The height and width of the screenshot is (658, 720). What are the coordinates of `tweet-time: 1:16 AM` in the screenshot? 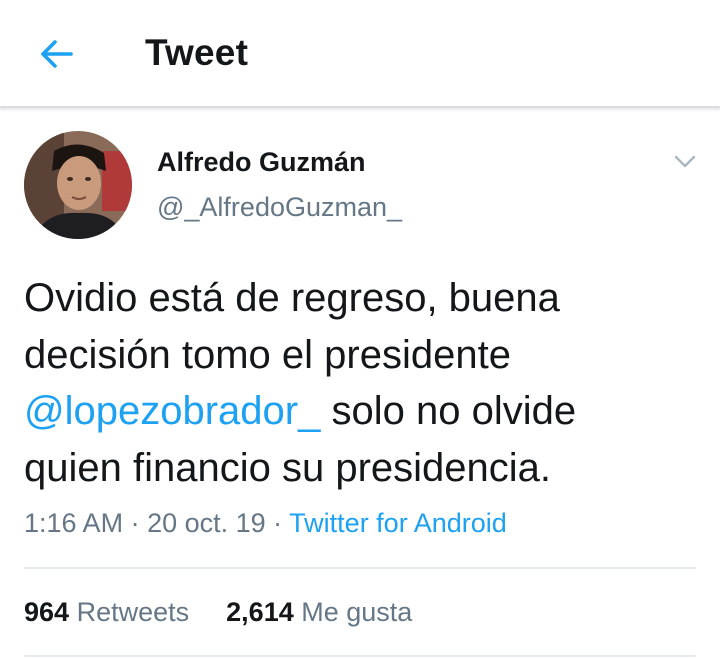 It's located at (74, 523).